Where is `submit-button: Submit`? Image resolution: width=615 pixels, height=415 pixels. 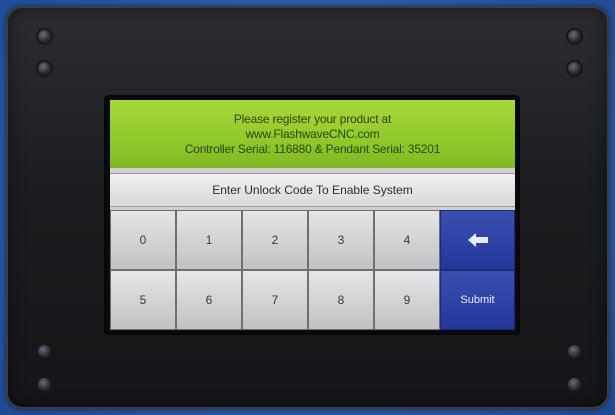
submit-button: Submit is located at coordinates (477, 300).